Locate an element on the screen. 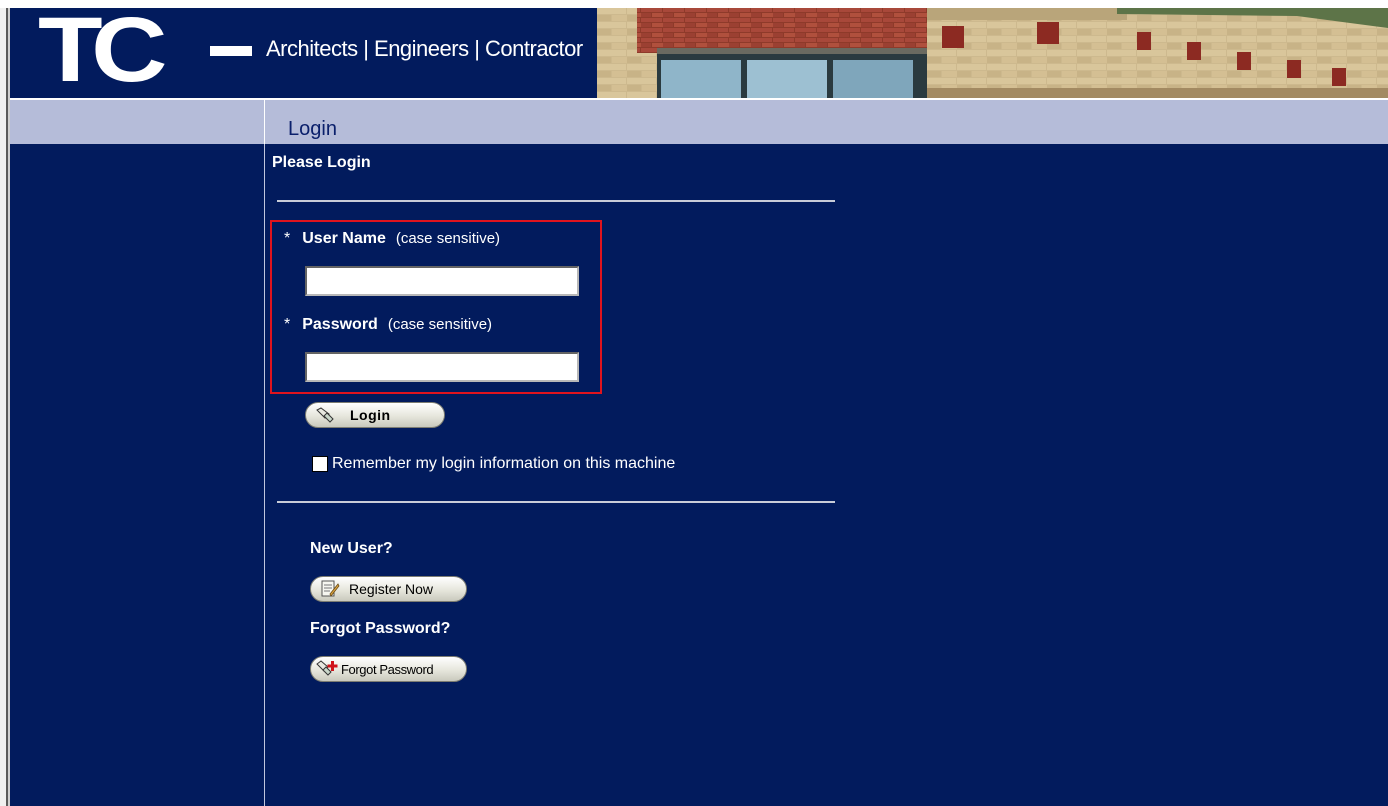 The image size is (1388, 806). password-input is located at coordinates (442, 367).